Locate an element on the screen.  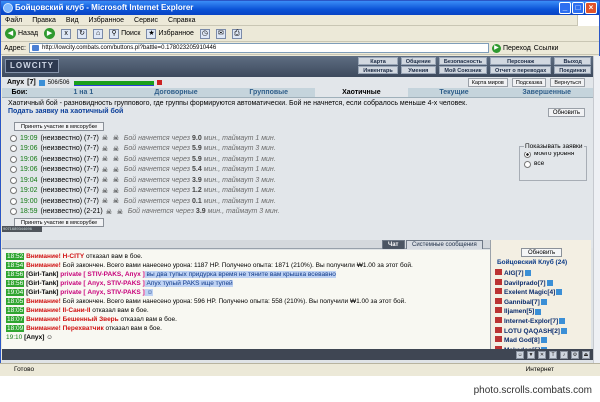
join-button-top: Принять участие в мясорубке is located at coordinates (59, 126).